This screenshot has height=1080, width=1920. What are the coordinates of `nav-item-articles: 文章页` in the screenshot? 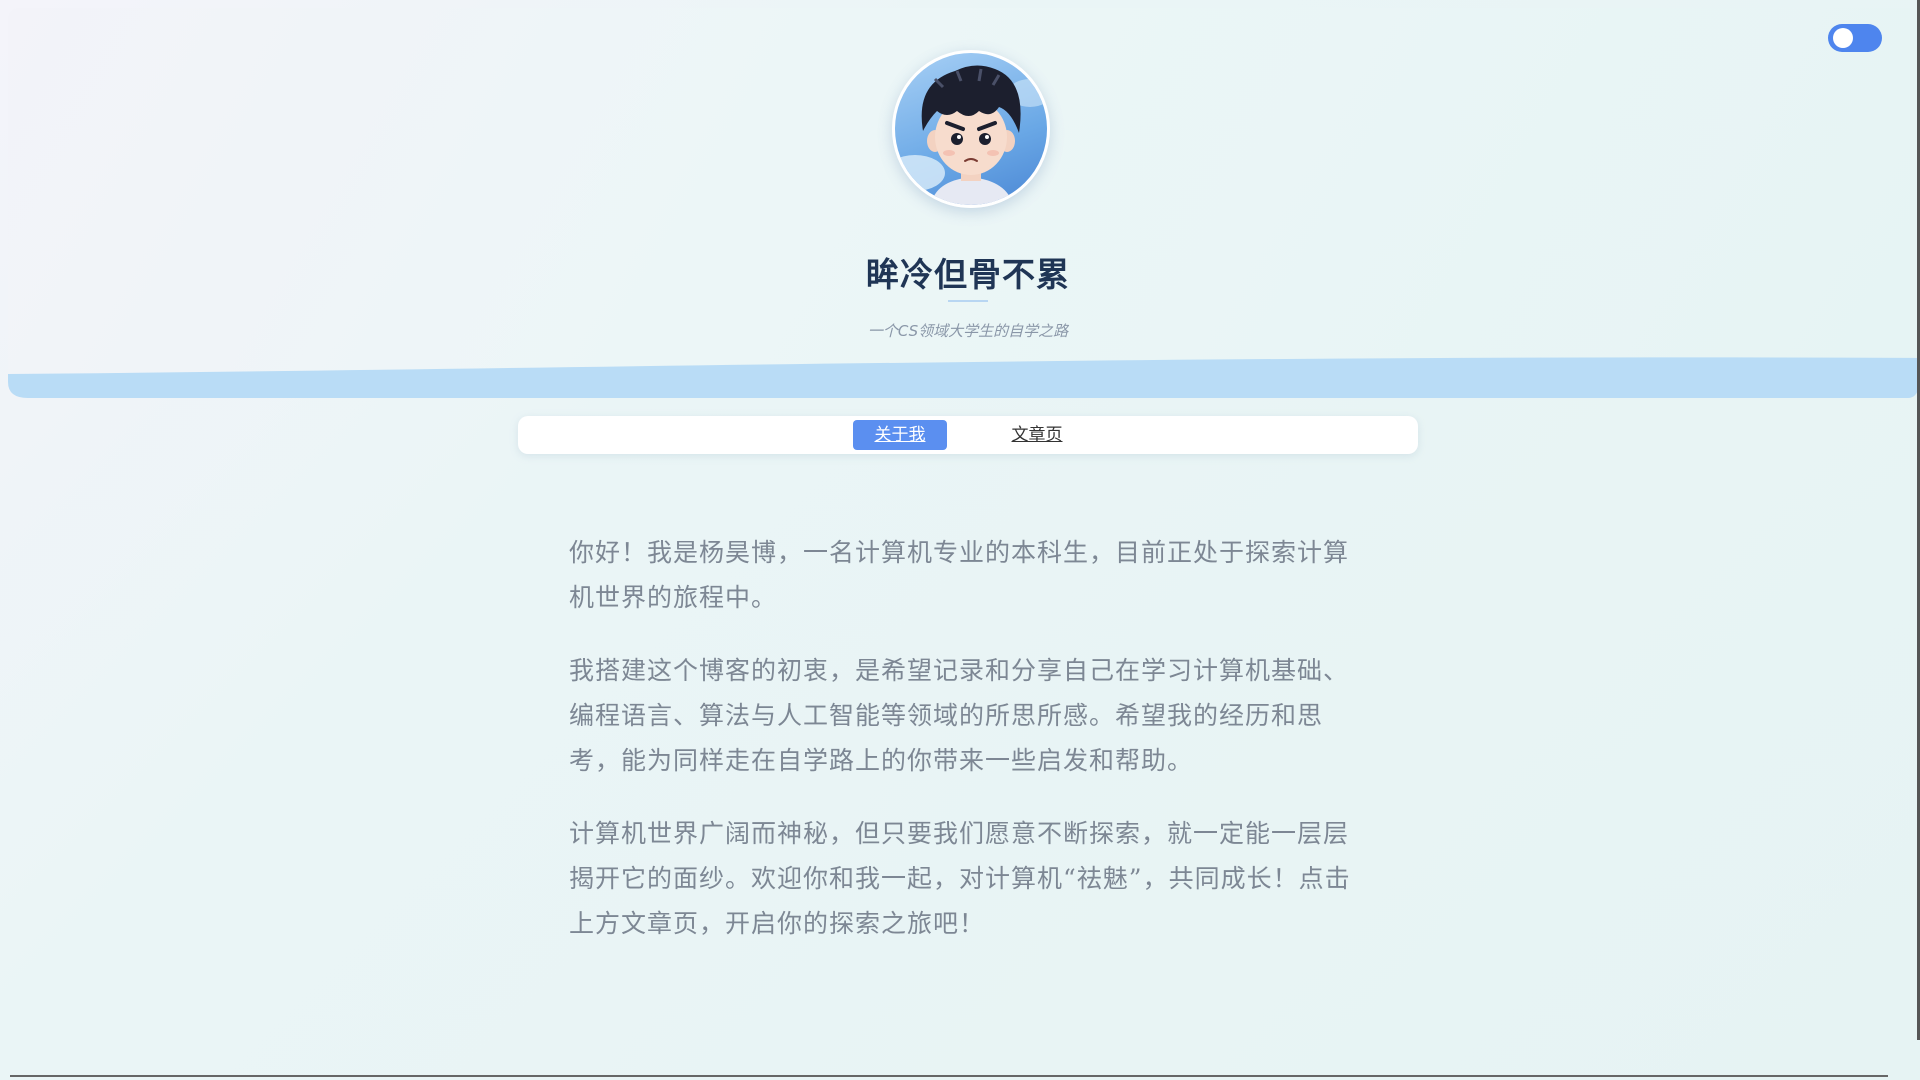 It's located at (1037, 435).